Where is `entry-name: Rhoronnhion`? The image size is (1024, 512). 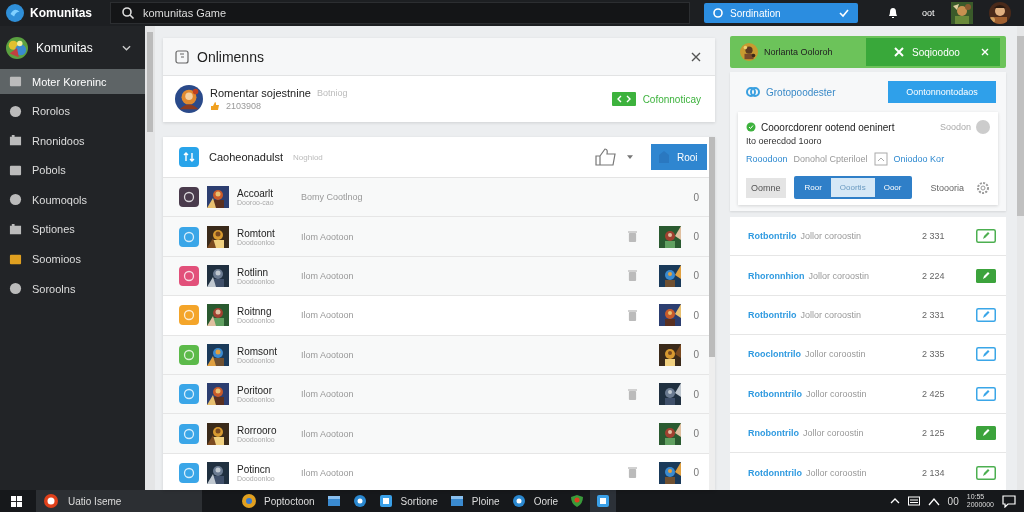
entry-name: Rhoronnhion is located at coordinates (776, 275).